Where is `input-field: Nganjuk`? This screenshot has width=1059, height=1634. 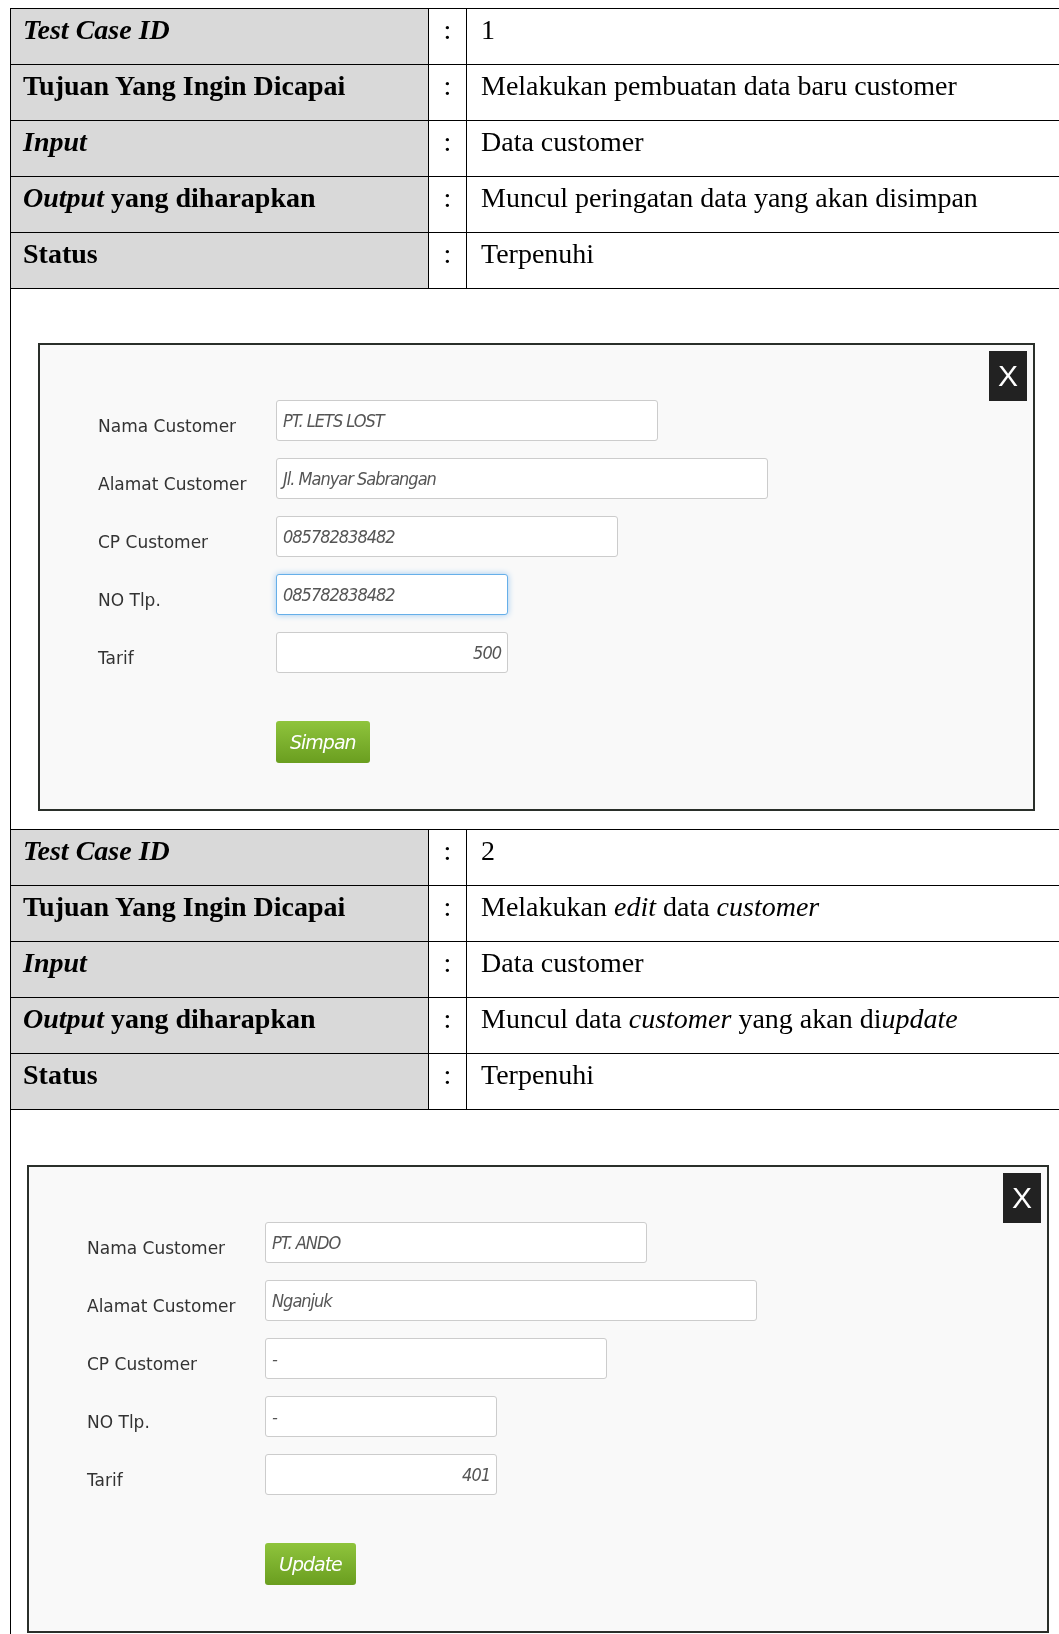
input-field: Nganjuk is located at coordinates (511, 1300).